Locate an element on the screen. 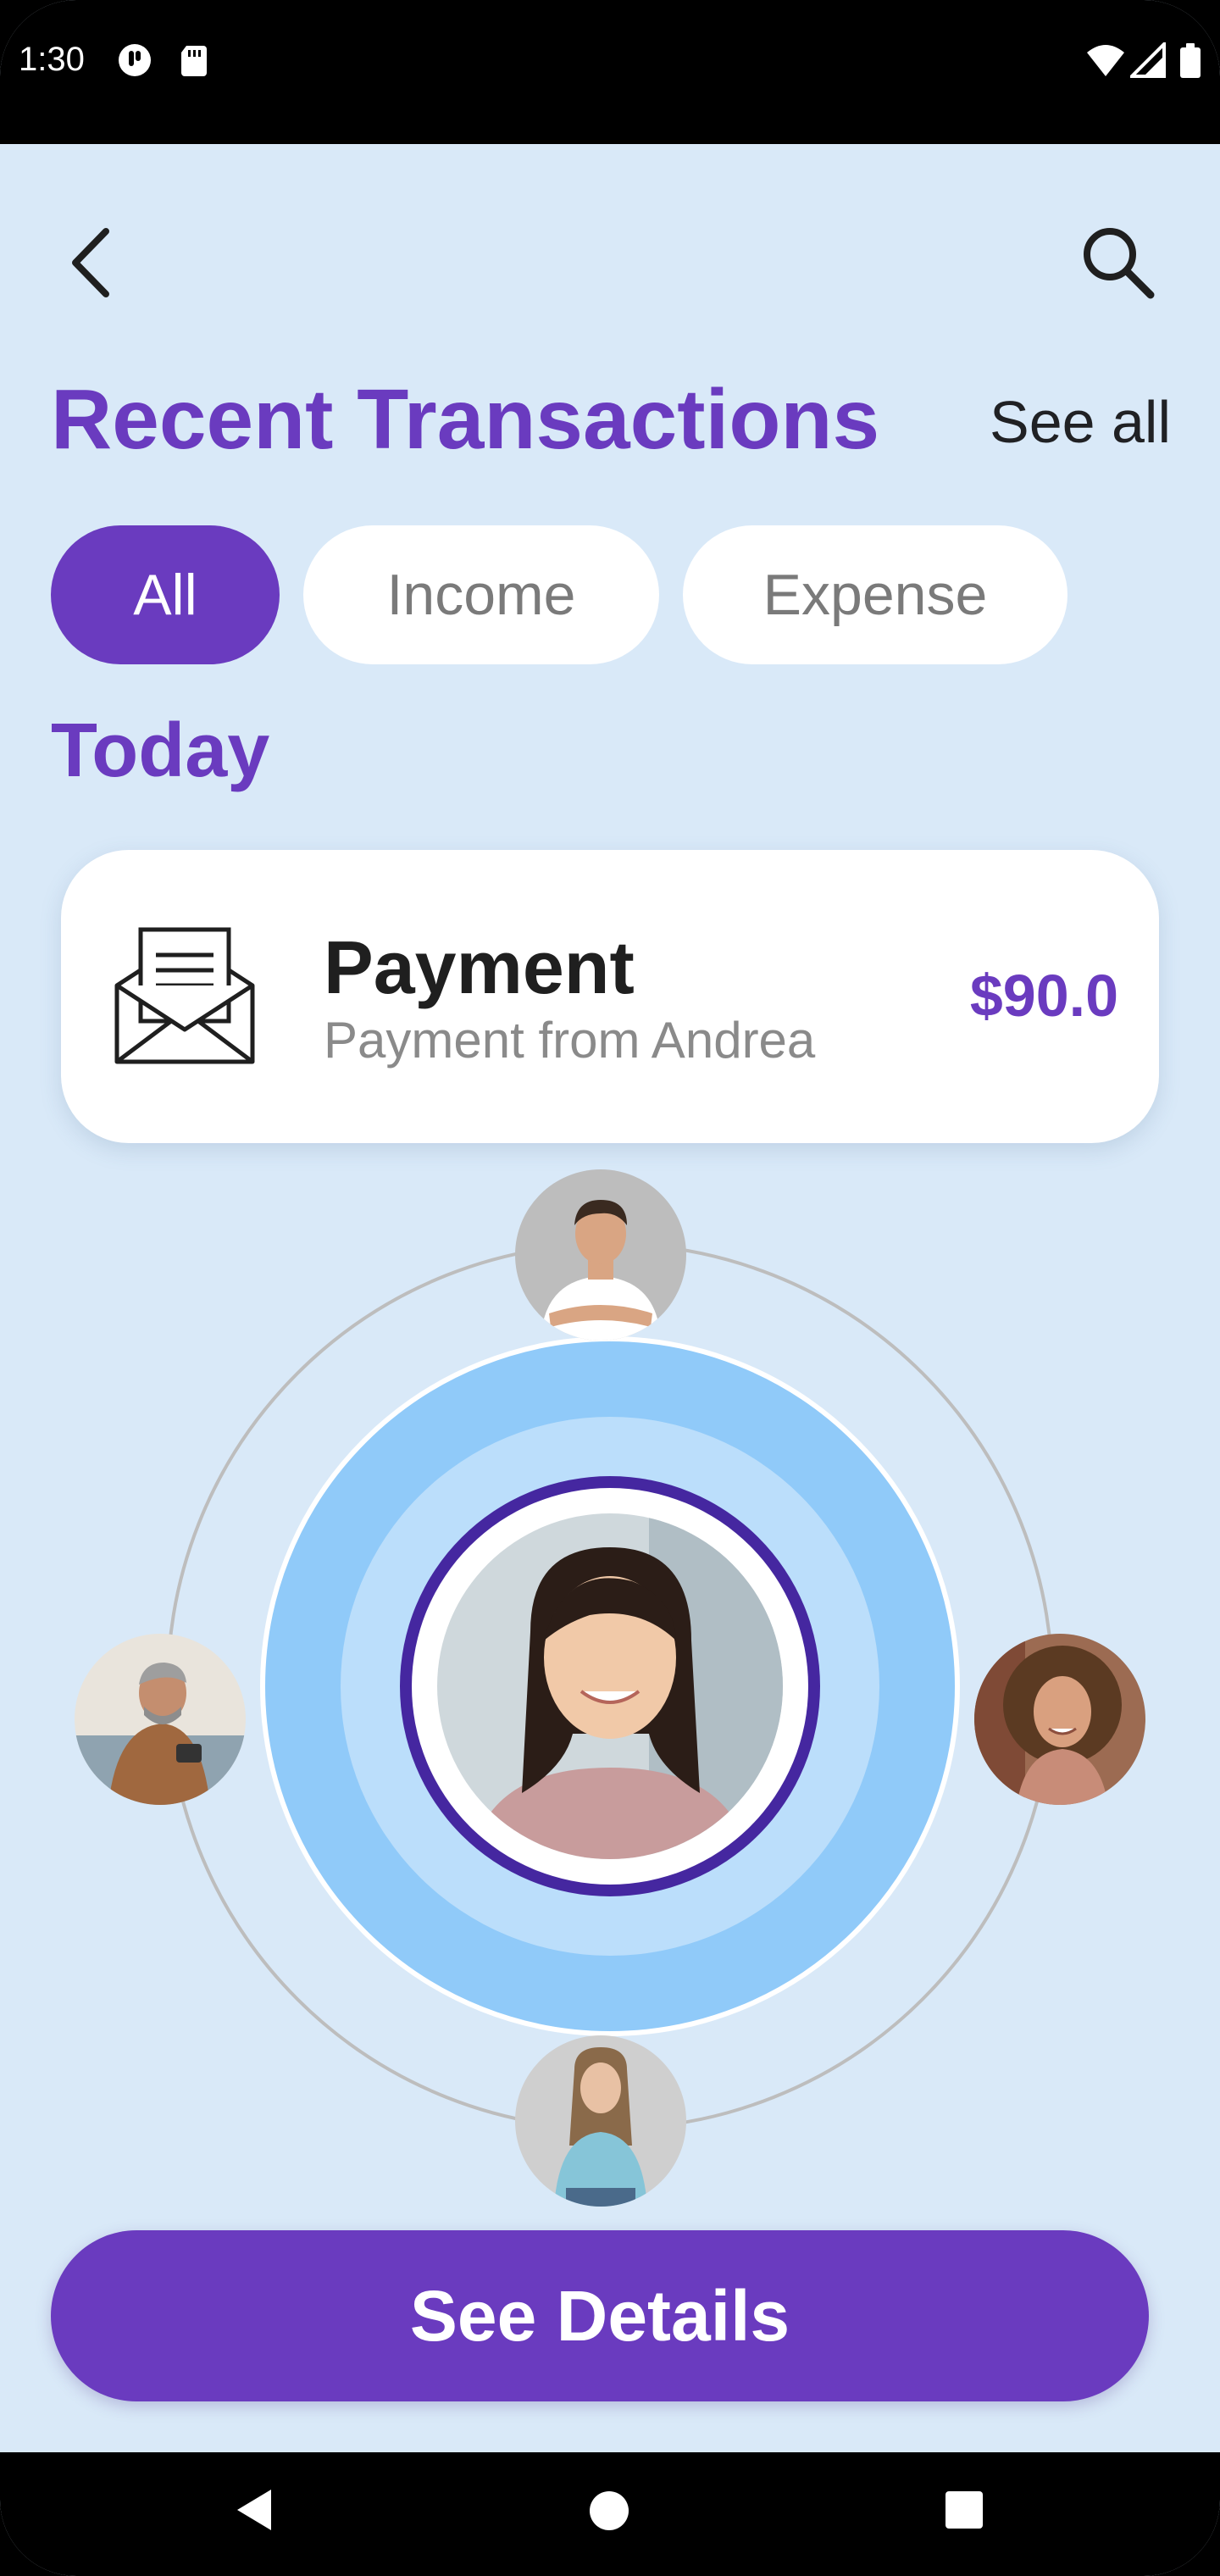  status-bar: 1:30 is located at coordinates (610, 72).